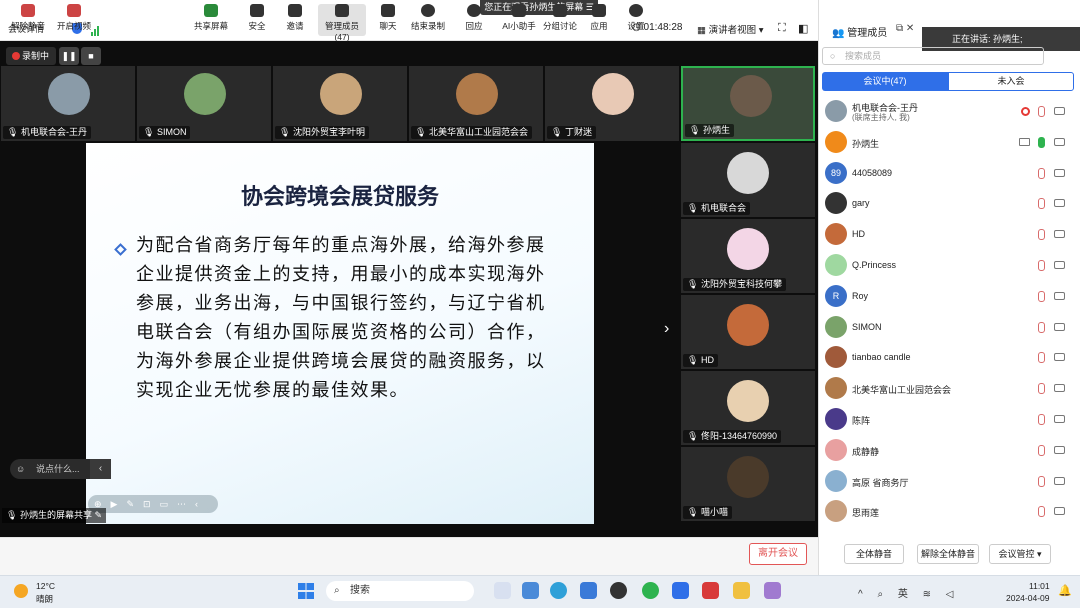  Describe the element at coordinates (474, 20) in the screenshot. I see `reaction-button: 回应` at that location.